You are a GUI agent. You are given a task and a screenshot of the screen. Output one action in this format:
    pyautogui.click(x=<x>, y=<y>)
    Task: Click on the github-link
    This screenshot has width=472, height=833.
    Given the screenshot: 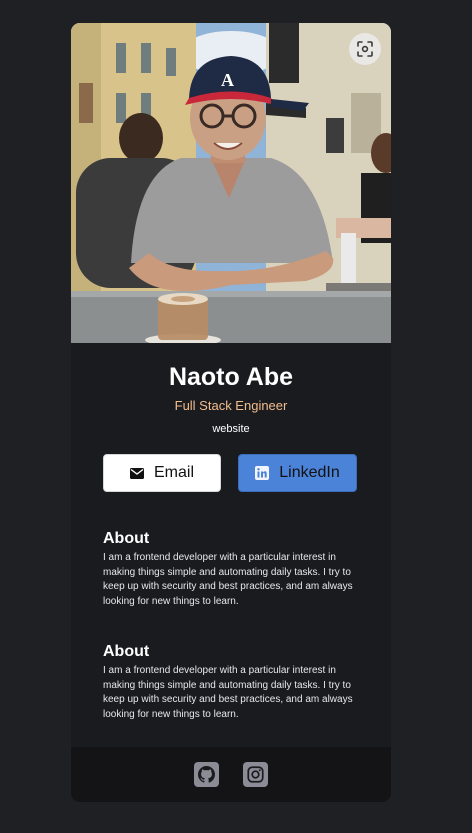 What is the action you would take?
    pyautogui.click(x=206, y=774)
    